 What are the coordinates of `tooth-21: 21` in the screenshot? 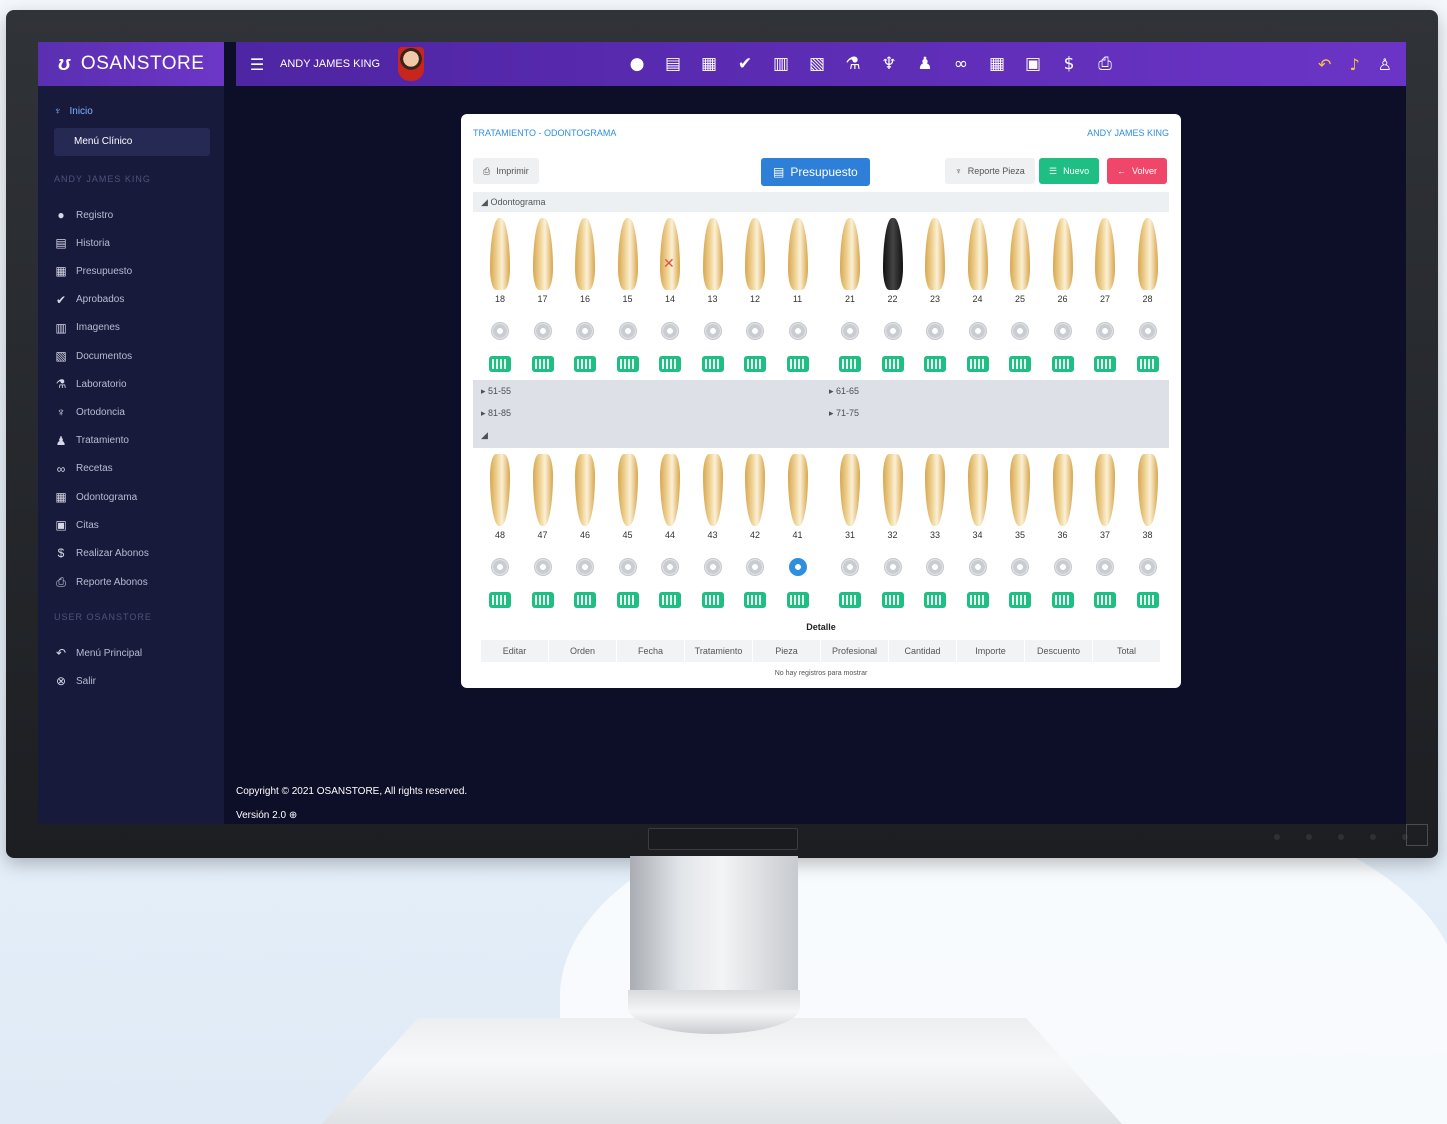 It's located at (850, 262).